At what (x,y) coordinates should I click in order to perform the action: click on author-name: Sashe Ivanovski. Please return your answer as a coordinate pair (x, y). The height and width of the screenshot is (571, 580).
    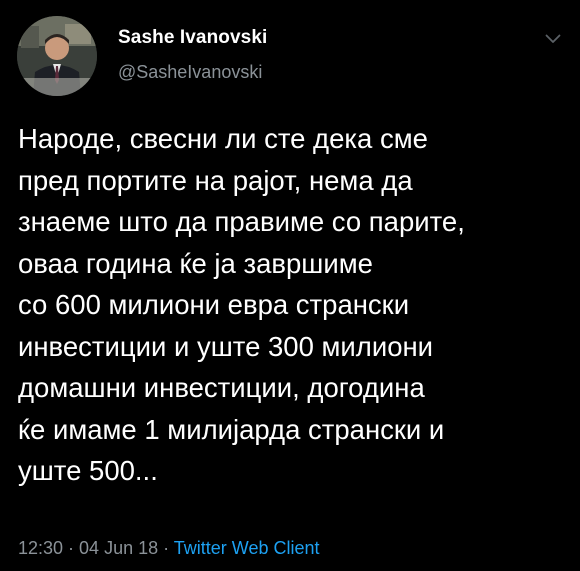
    Looking at the image, I should click on (192, 38).